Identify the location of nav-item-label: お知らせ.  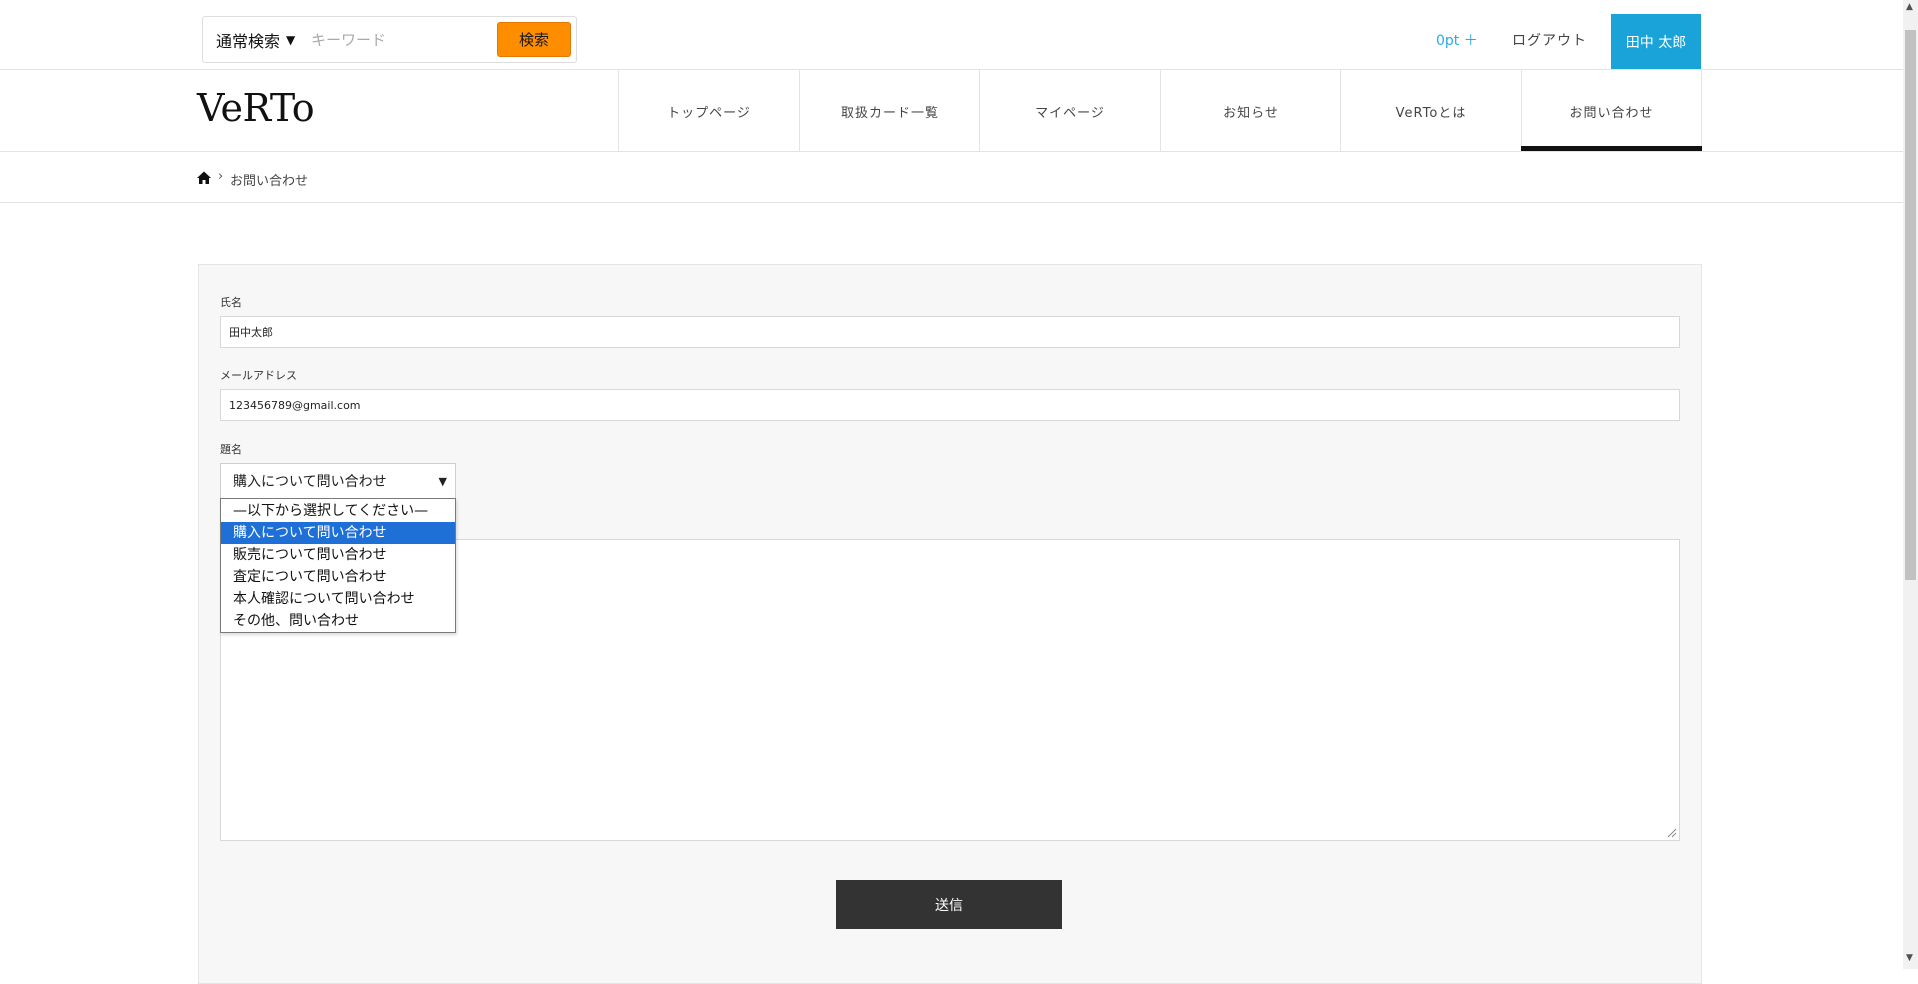
(1251, 113).